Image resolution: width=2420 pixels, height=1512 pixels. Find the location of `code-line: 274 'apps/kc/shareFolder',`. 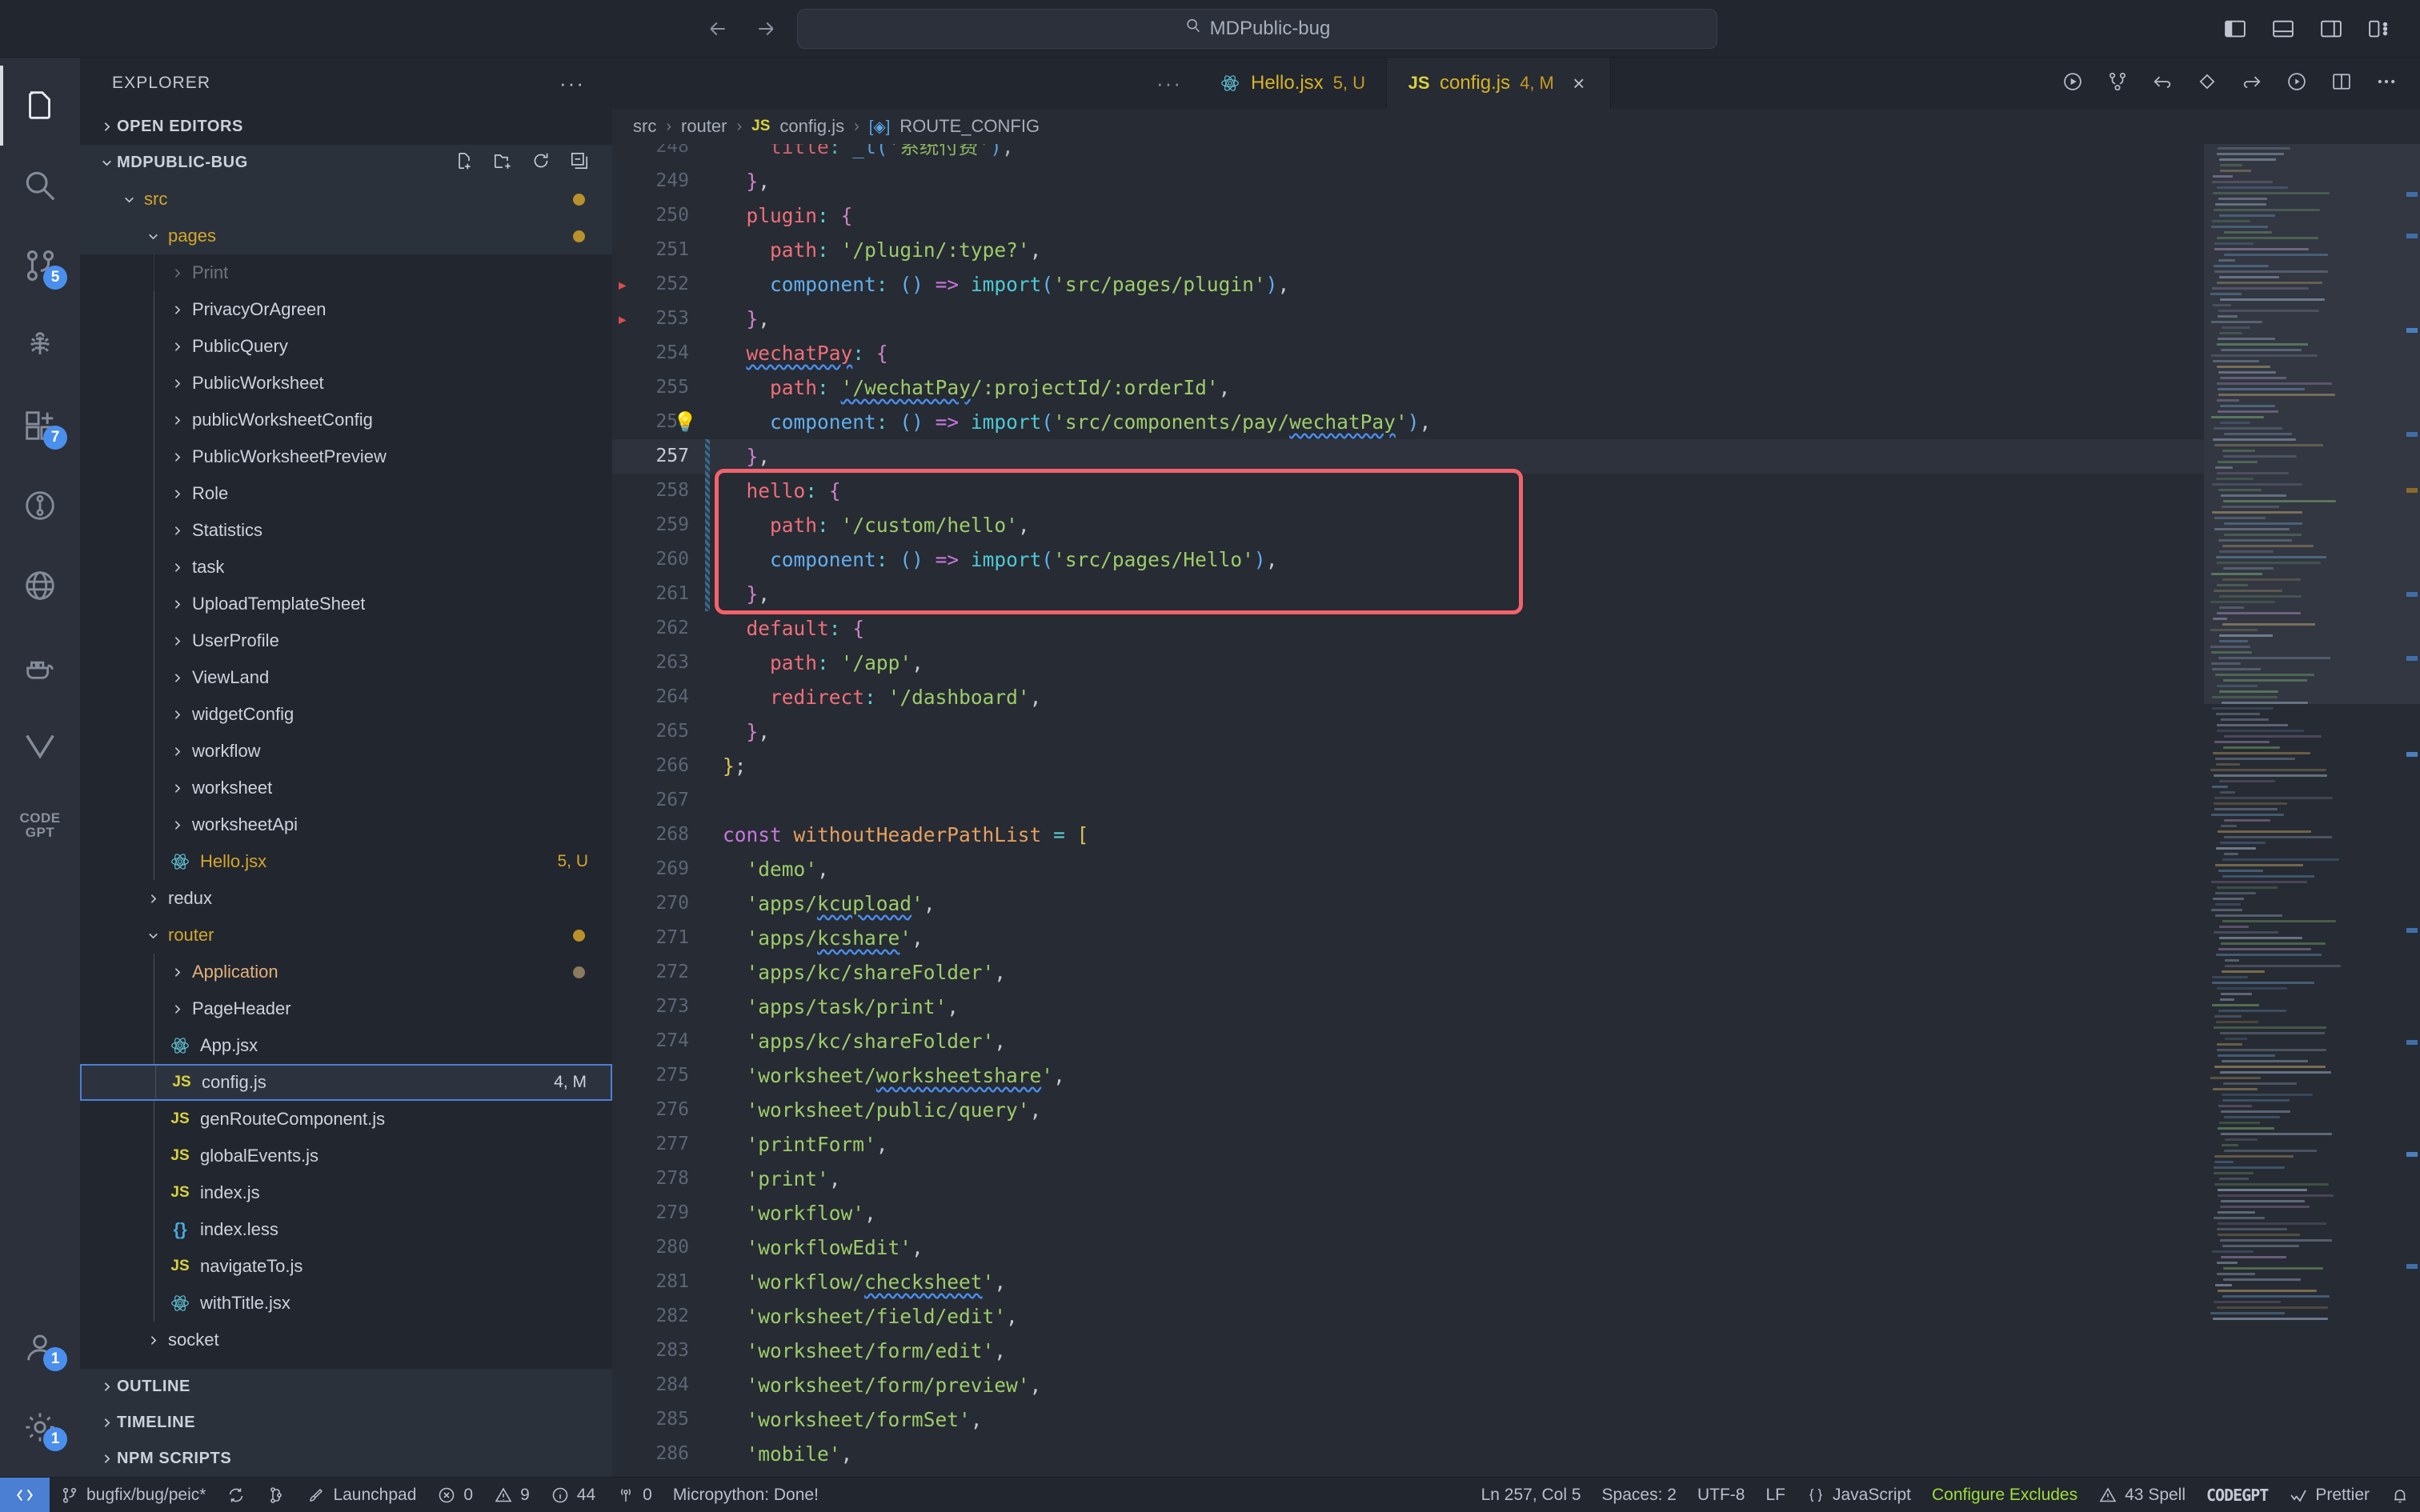

code-line: 274 'apps/kc/shareFolder', is located at coordinates (1408, 1041).